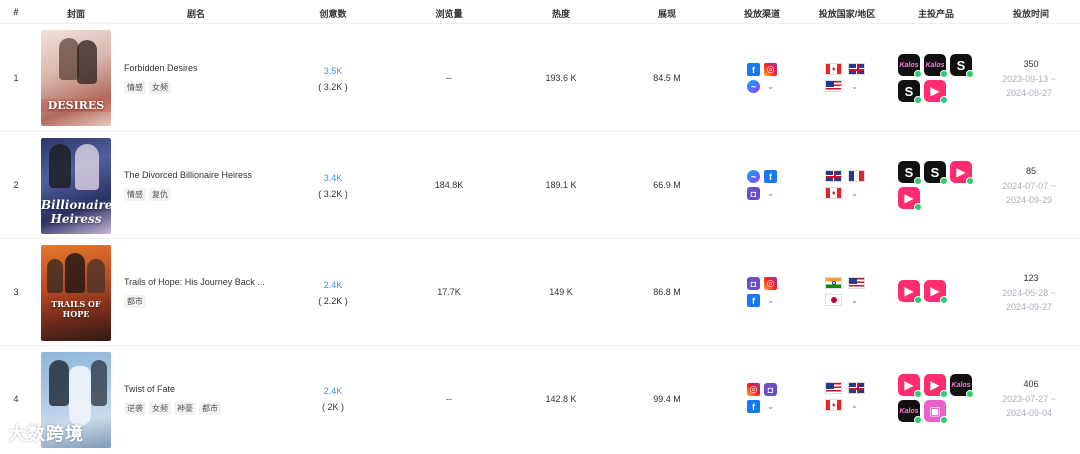  What do you see at coordinates (333, 301) in the screenshot?
I see `creatives-sub: ( 2.2K )` at bounding box center [333, 301].